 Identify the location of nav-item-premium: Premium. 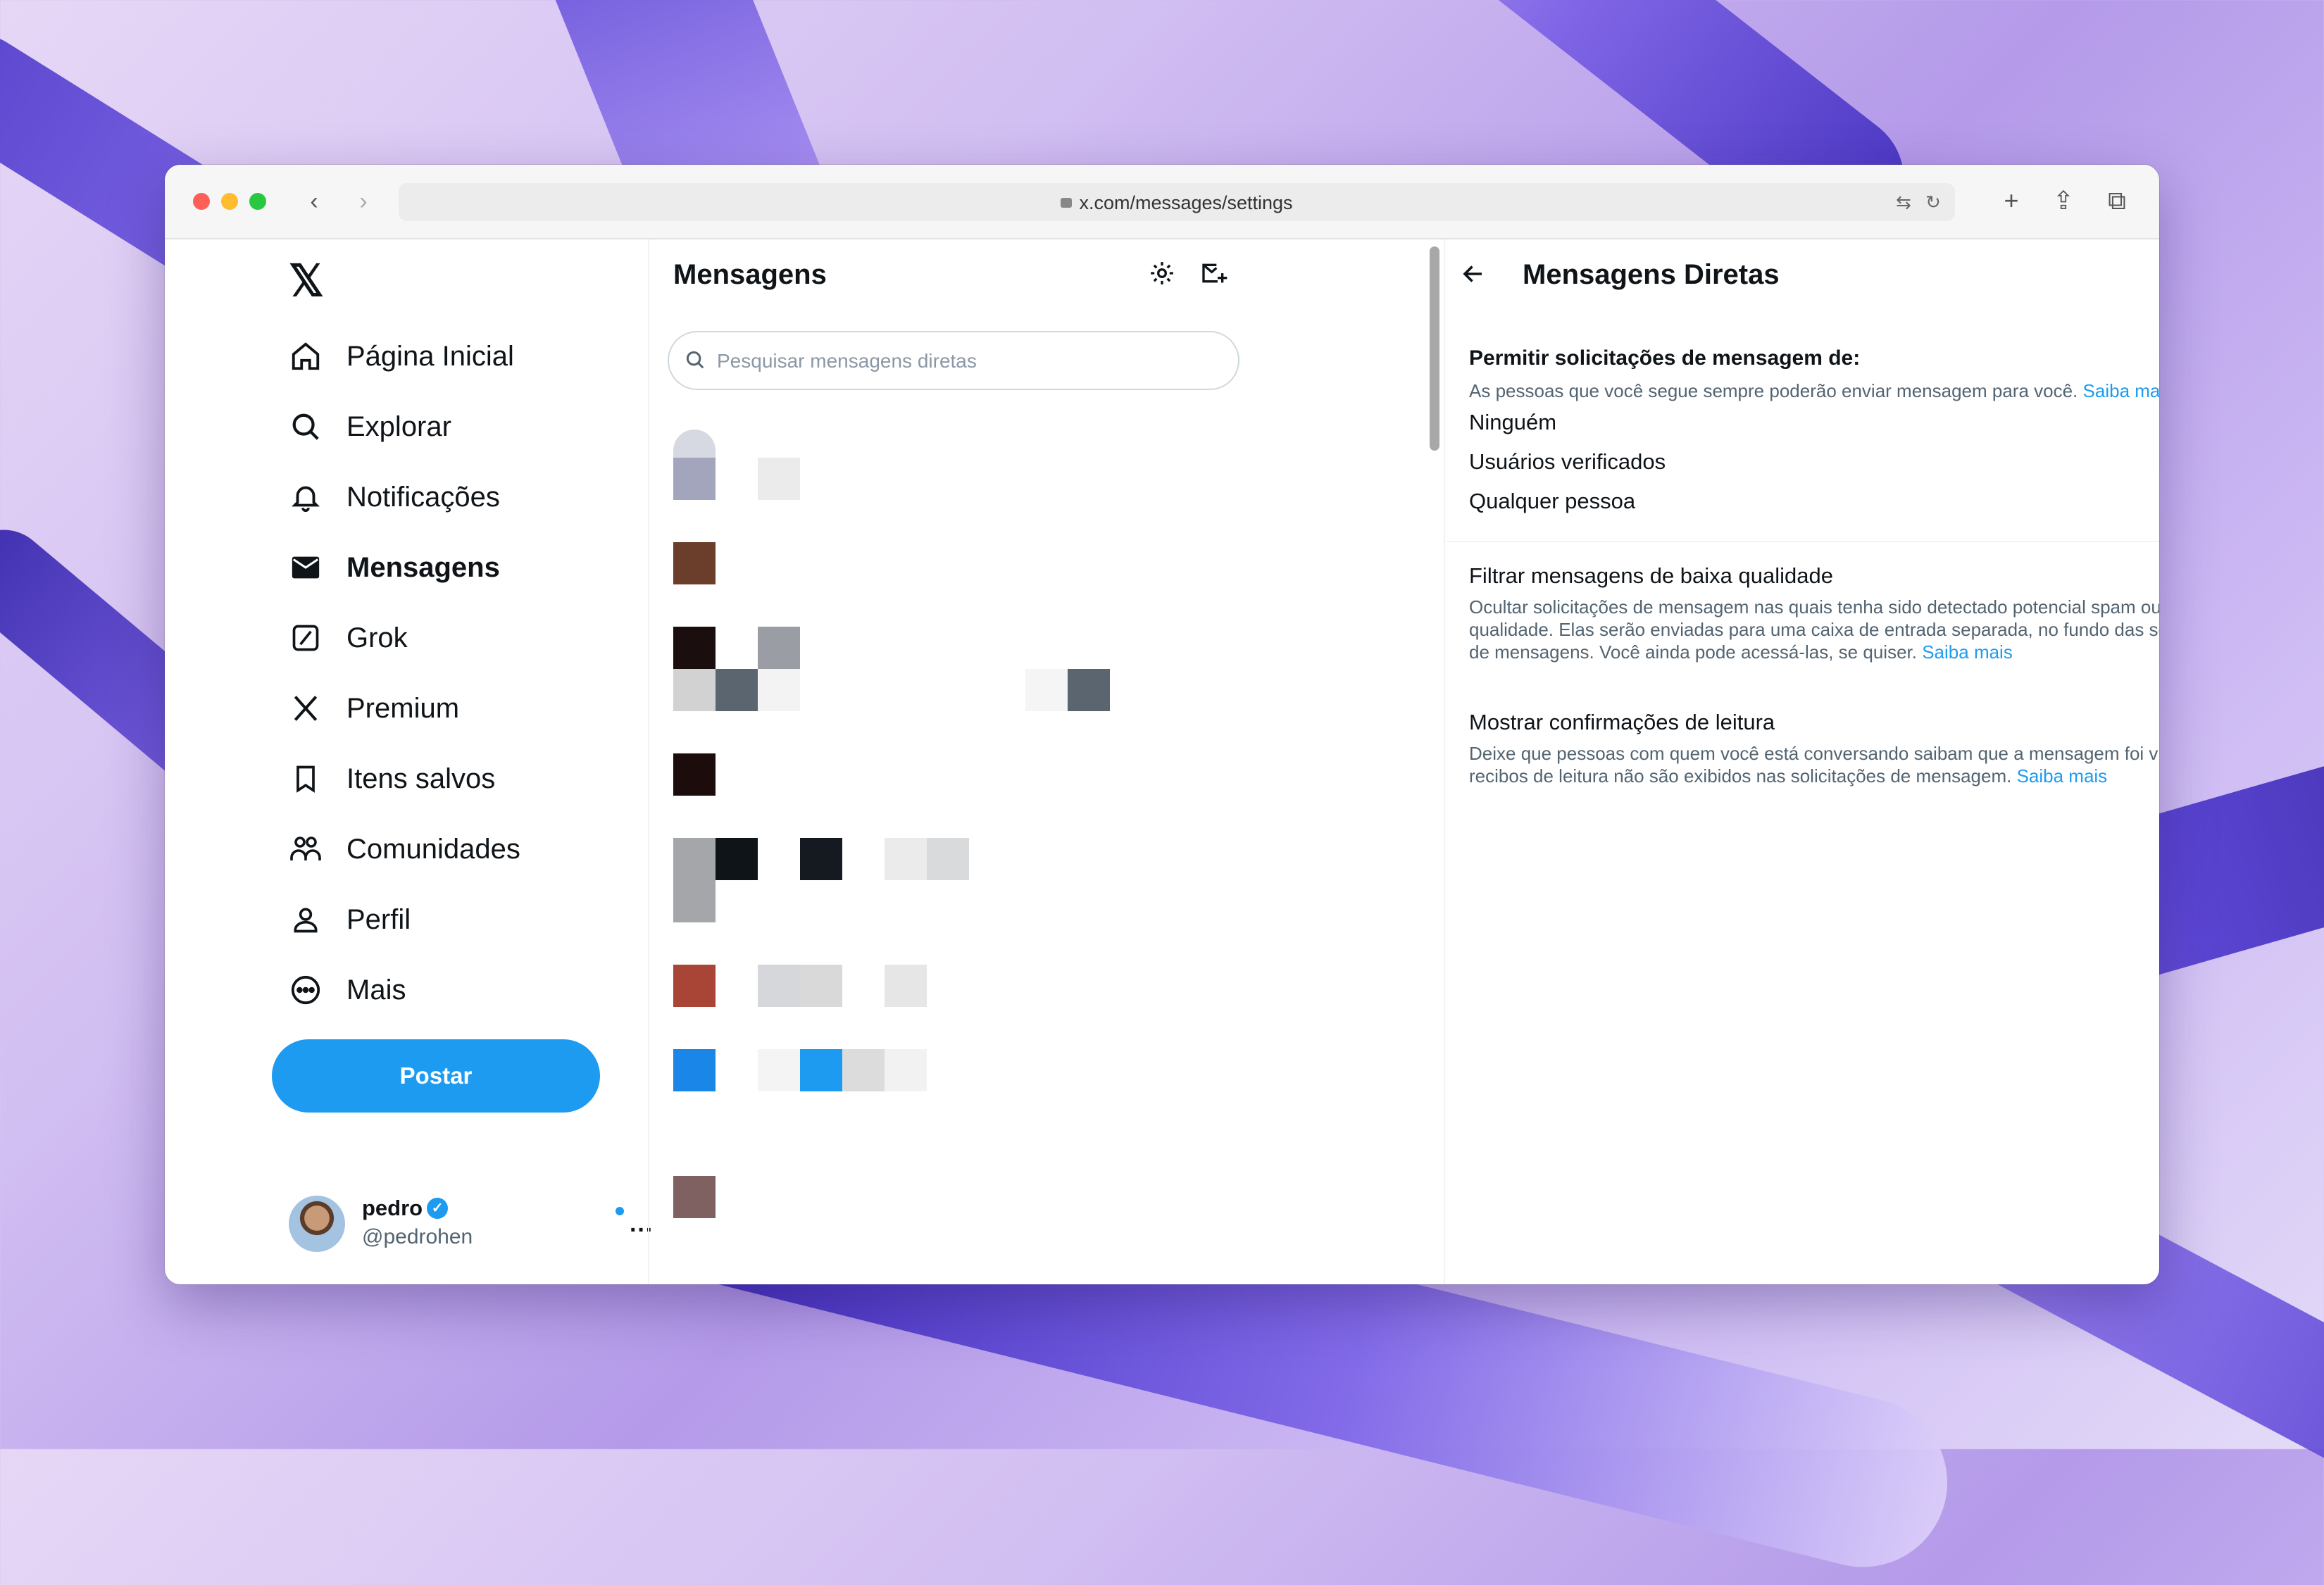
(372, 709).